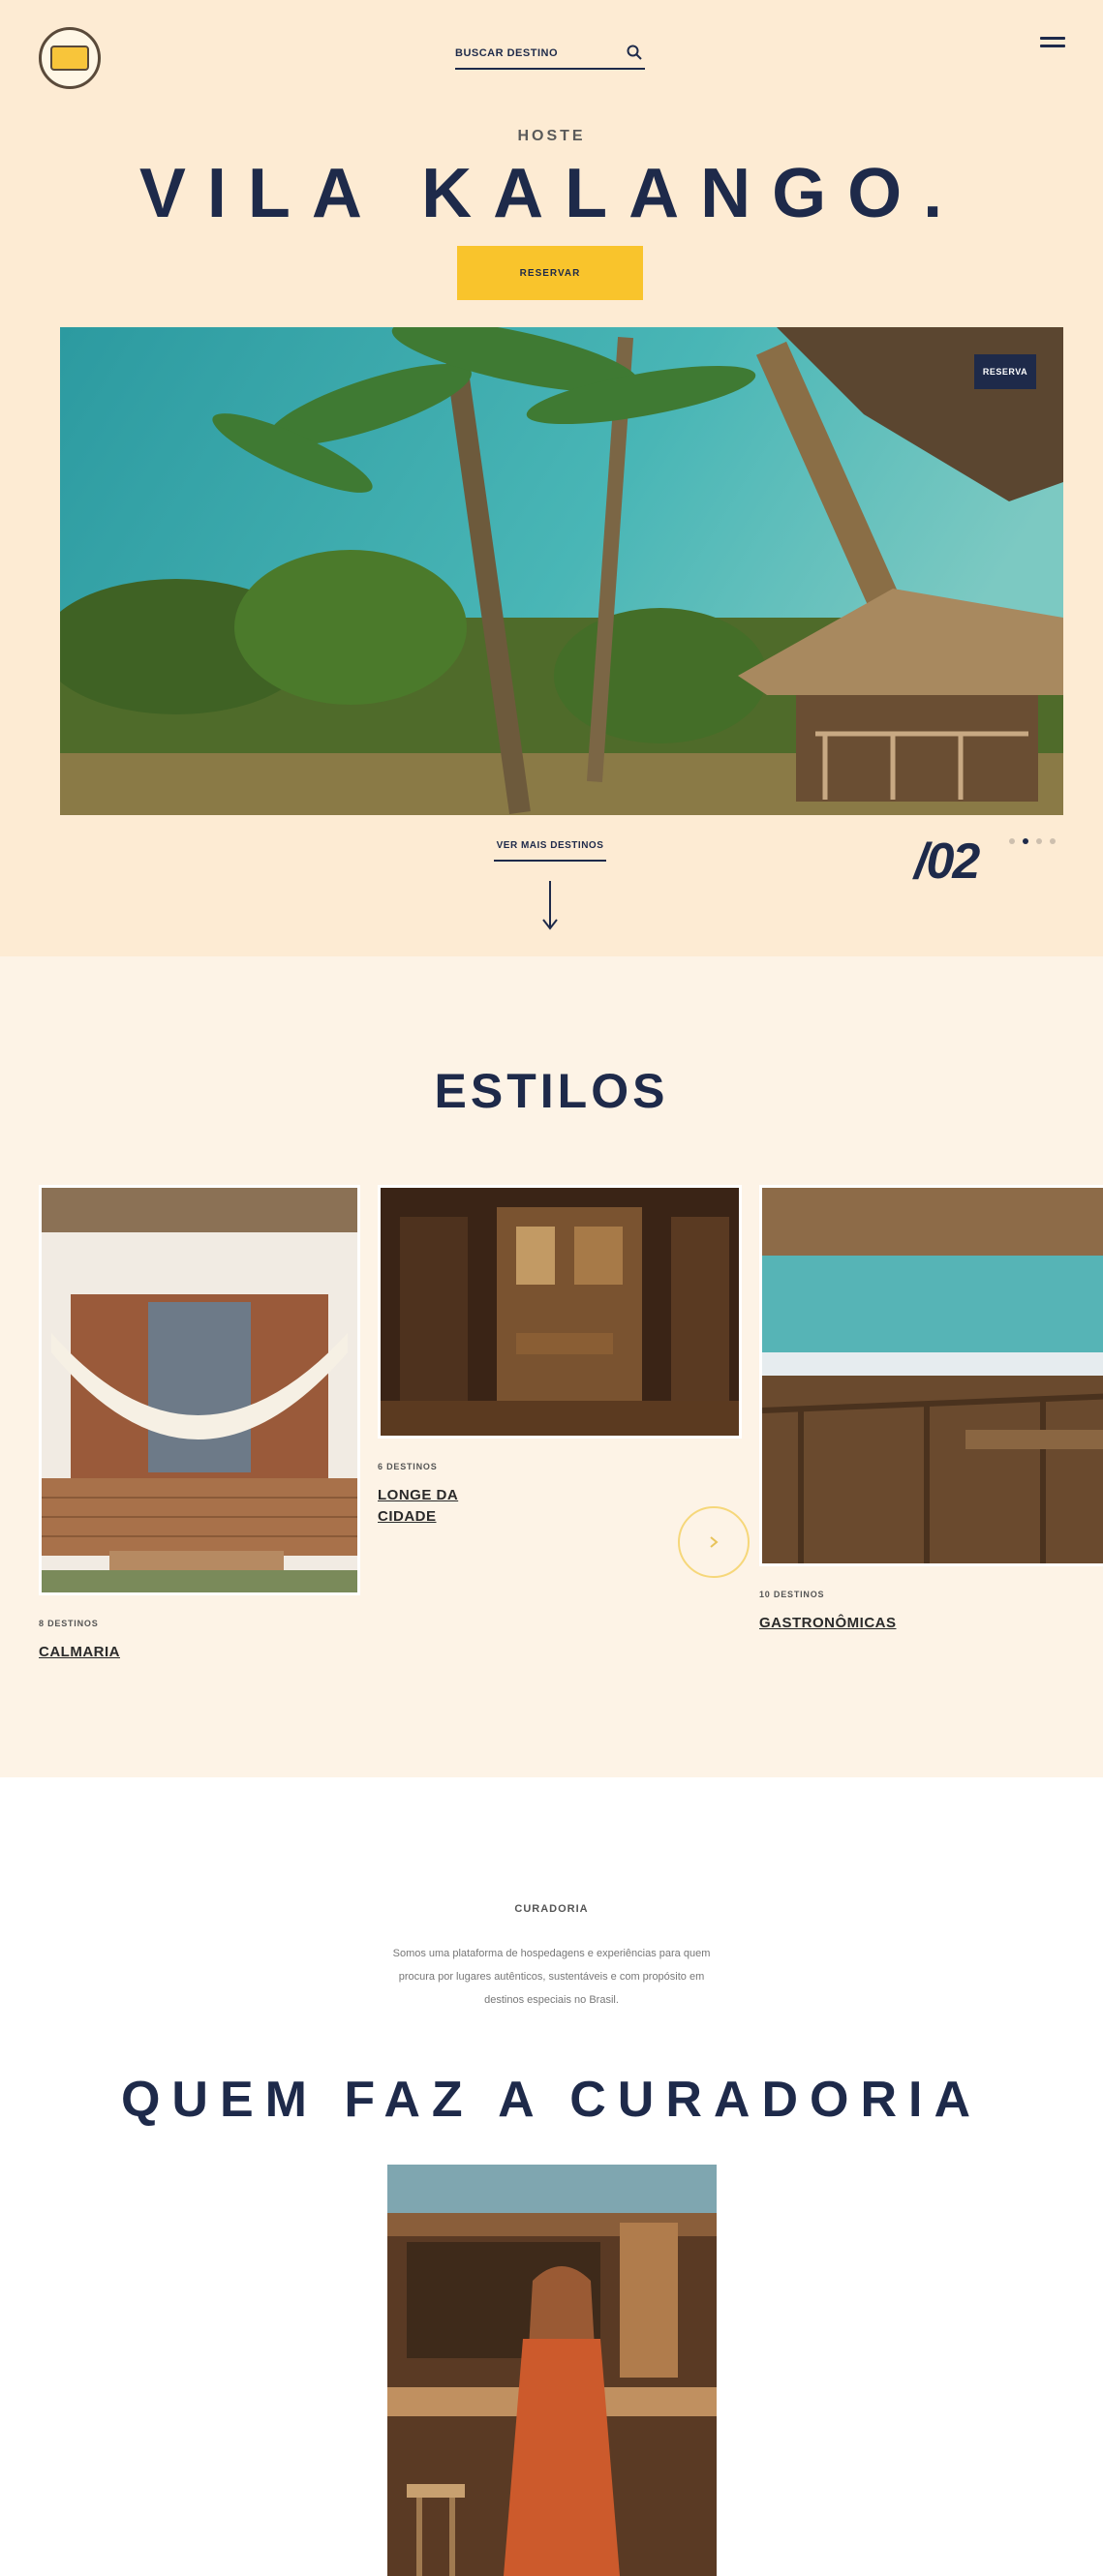 The width and height of the screenshot is (1103, 2576). What do you see at coordinates (552, 2370) in the screenshot?
I see `curator-photo` at bounding box center [552, 2370].